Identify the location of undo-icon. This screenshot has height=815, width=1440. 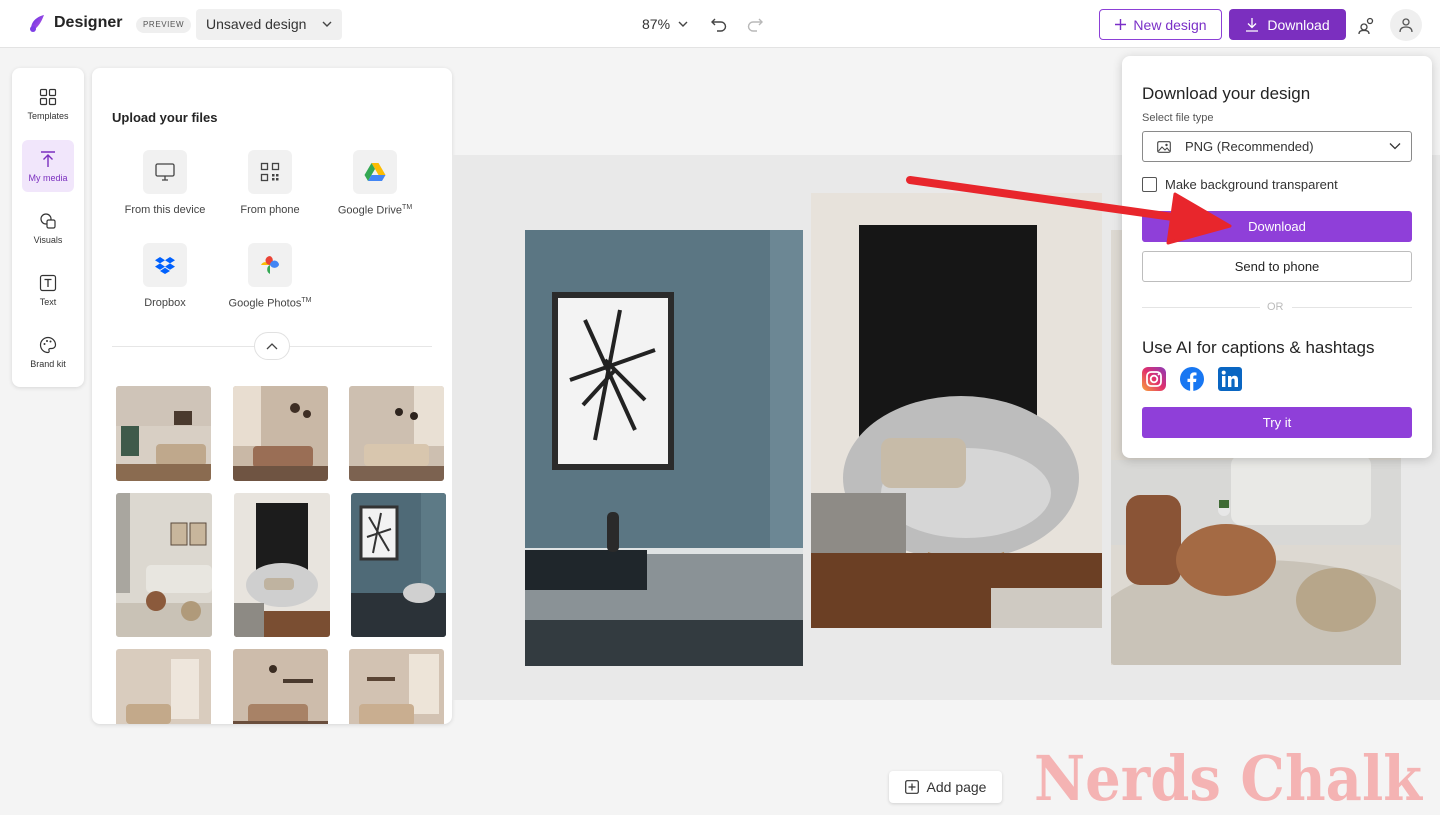
(719, 24).